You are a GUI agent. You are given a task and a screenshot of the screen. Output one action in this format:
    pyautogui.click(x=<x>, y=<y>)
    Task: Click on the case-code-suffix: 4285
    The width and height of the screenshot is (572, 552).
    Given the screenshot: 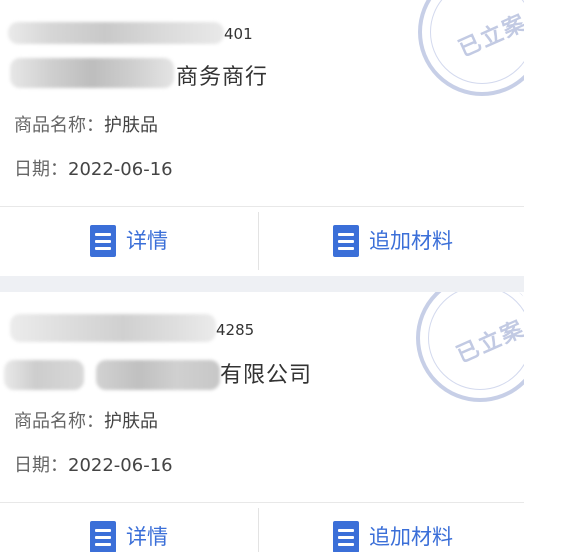 What is the action you would take?
    pyautogui.click(x=235, y=330)
    